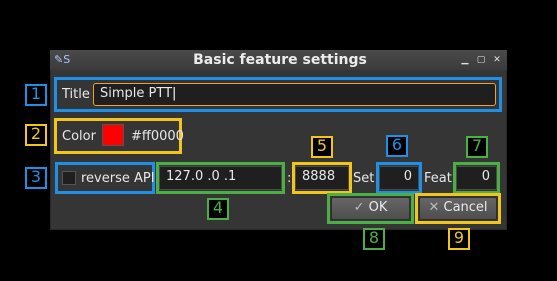 The image size is (557, 281). What do you see at coordinates (374, 239) in the screenshot?
I see `marker-8: 8` at bounding box center [374, 239].